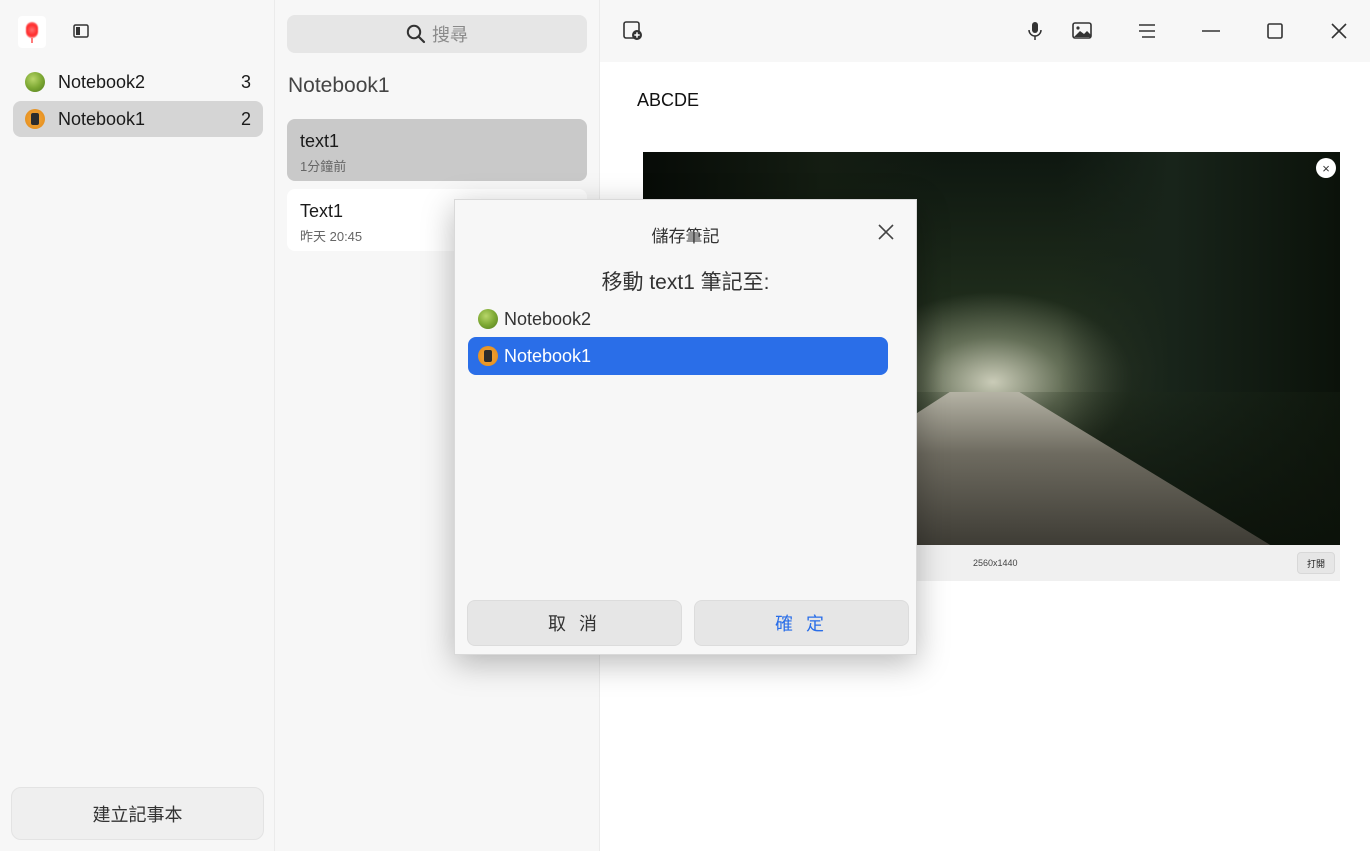 This screenshot has width=1370, height=851. Describe the element at coordinates (801, 623) in the screenshot. I see `confirm-button: 確 定` at that location.